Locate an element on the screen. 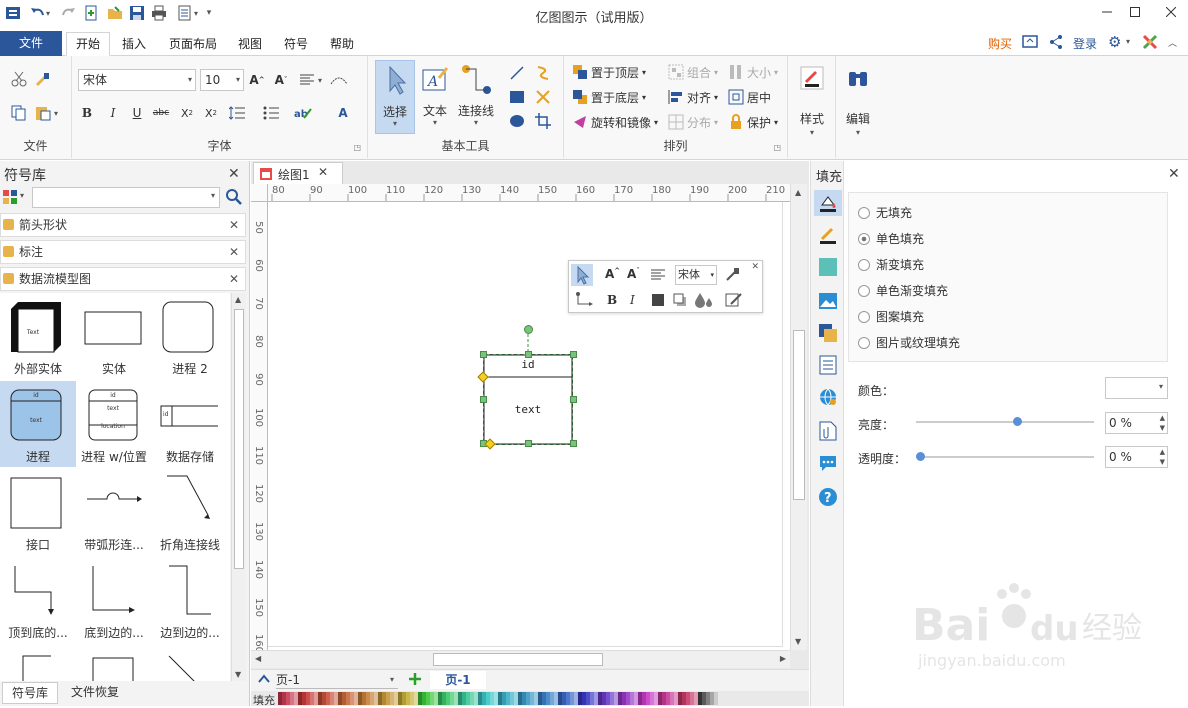  library-search-input: ▾ is located at coordinates (126, 197).